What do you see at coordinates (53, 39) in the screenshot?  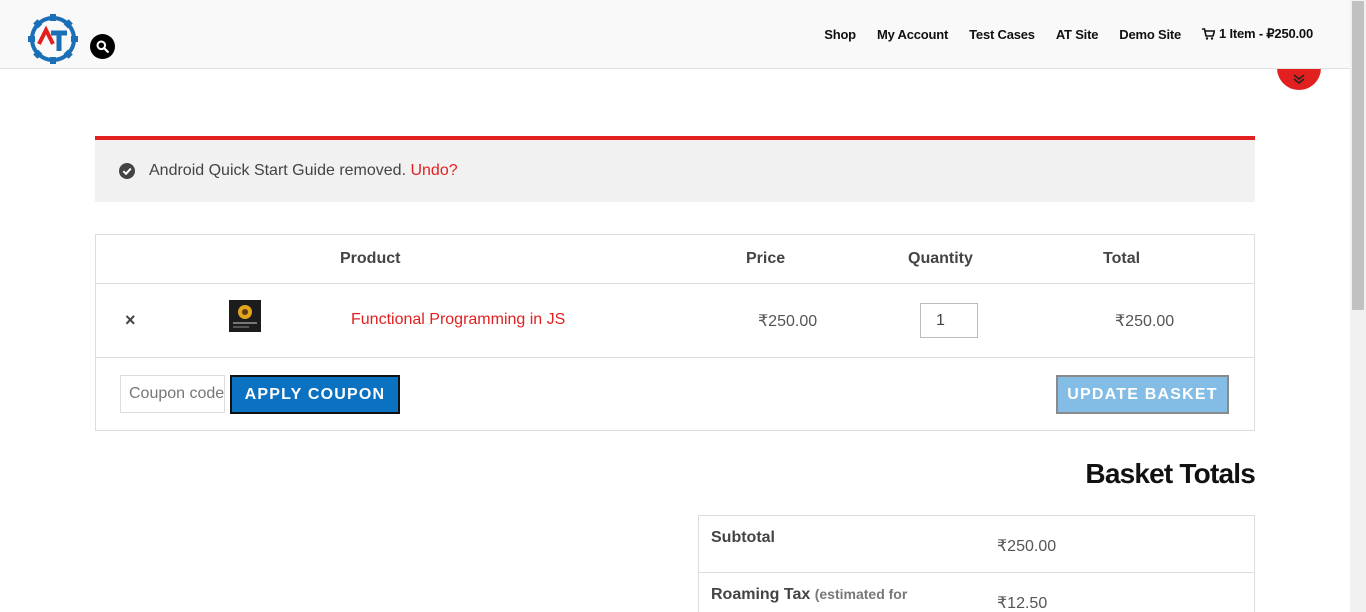 I see `site-logo` at bounding box center [53, 39].